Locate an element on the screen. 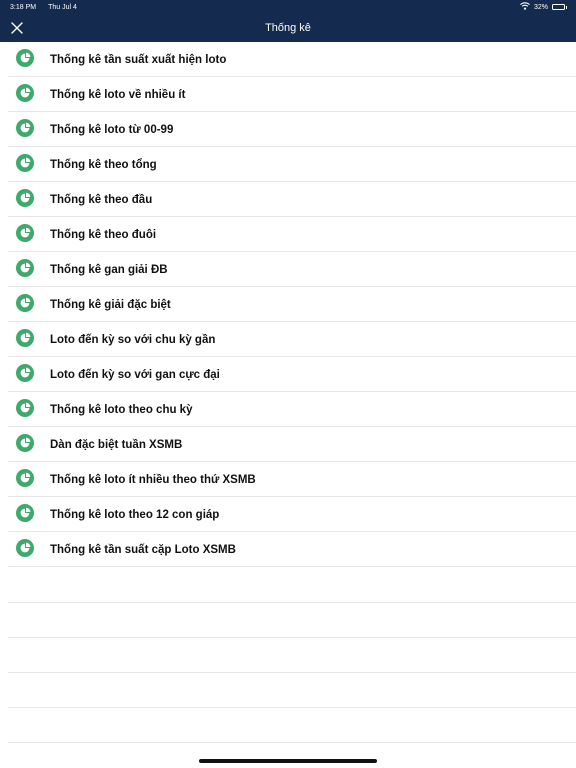 The width and height of the screenshot is (576, 768). list-item: Loto đến kỳ so với gan cực đại is located at coordinates (288, 374).